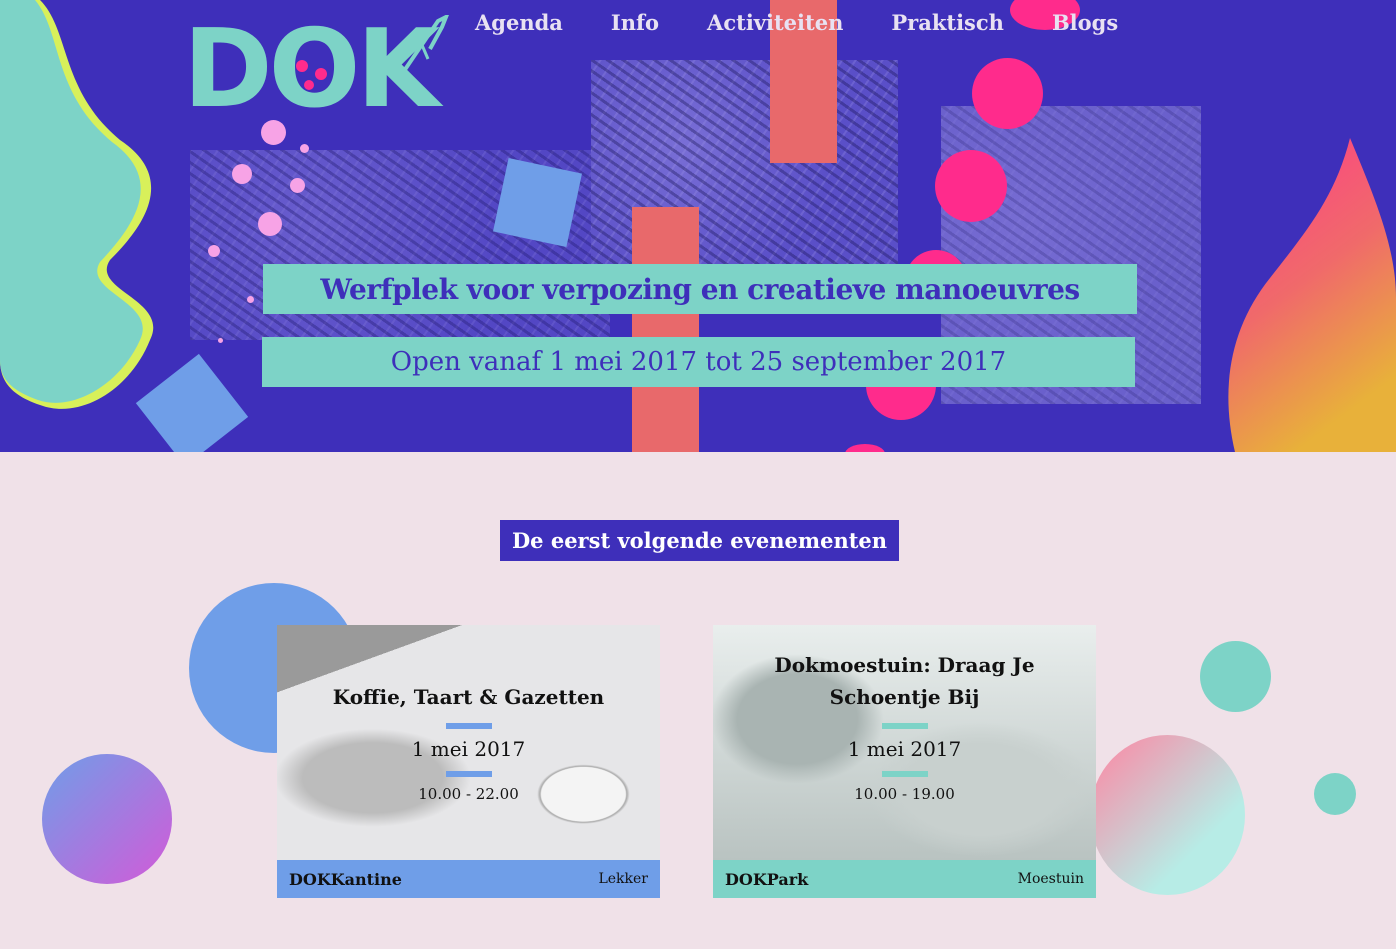 The image size is (1396, 949). I want to click on blue-square-top, so click(537, 202).